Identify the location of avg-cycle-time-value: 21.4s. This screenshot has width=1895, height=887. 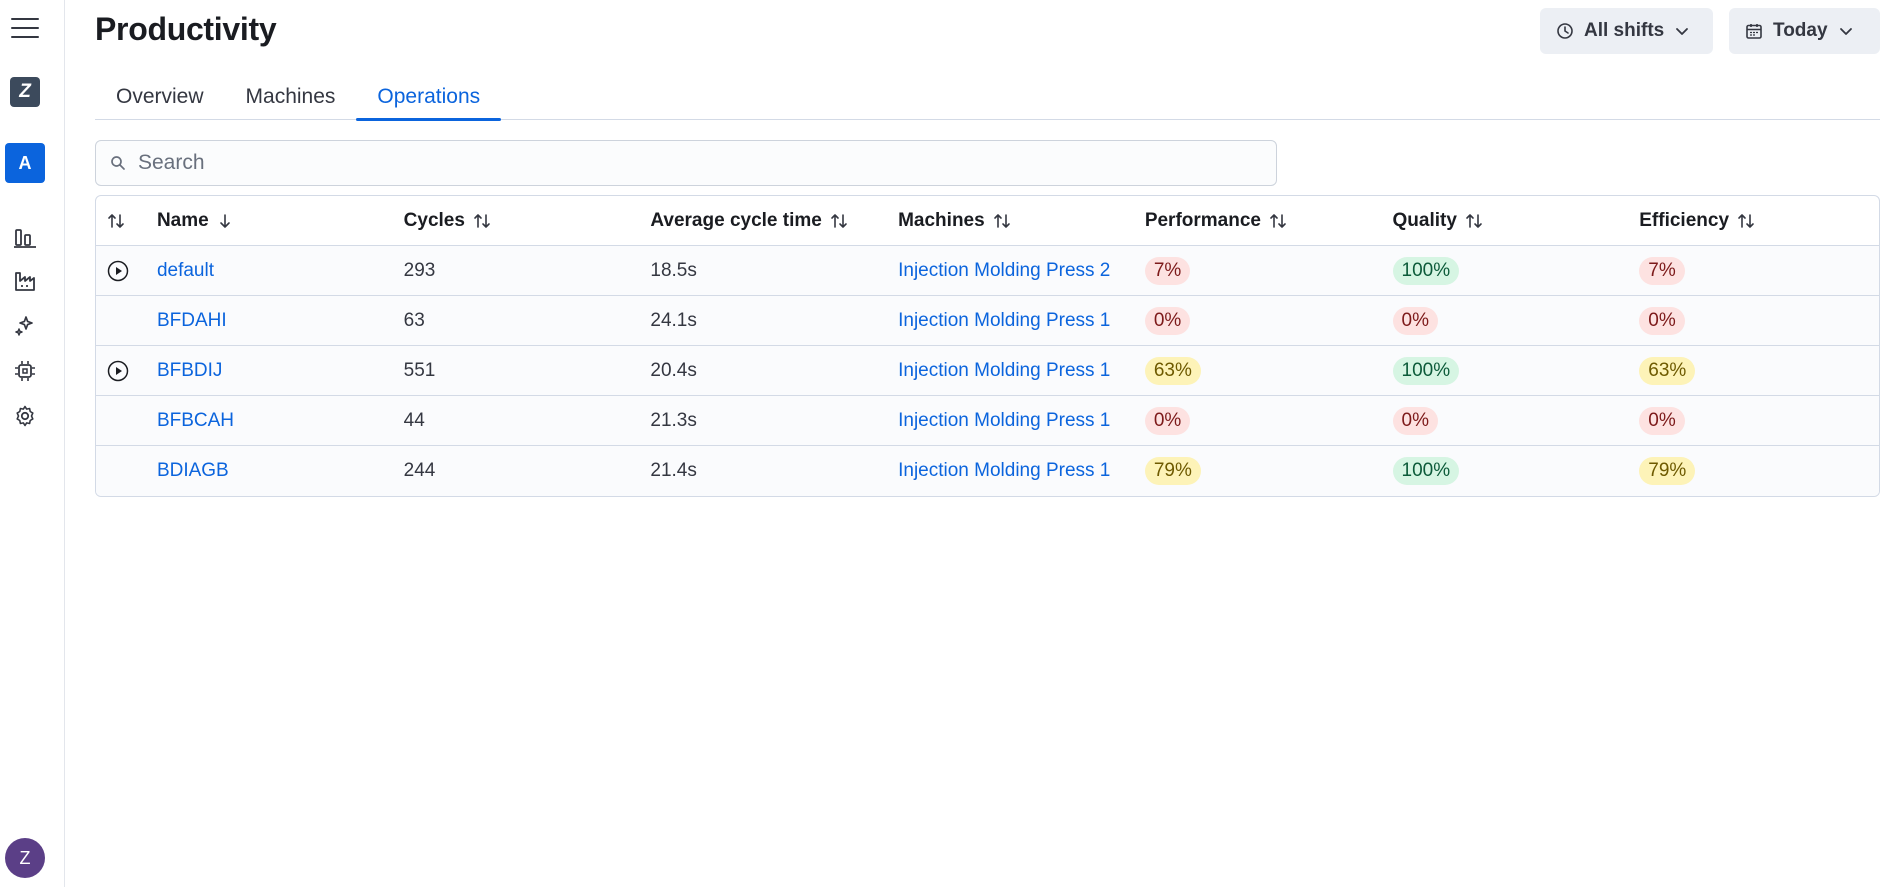
(673, 470).